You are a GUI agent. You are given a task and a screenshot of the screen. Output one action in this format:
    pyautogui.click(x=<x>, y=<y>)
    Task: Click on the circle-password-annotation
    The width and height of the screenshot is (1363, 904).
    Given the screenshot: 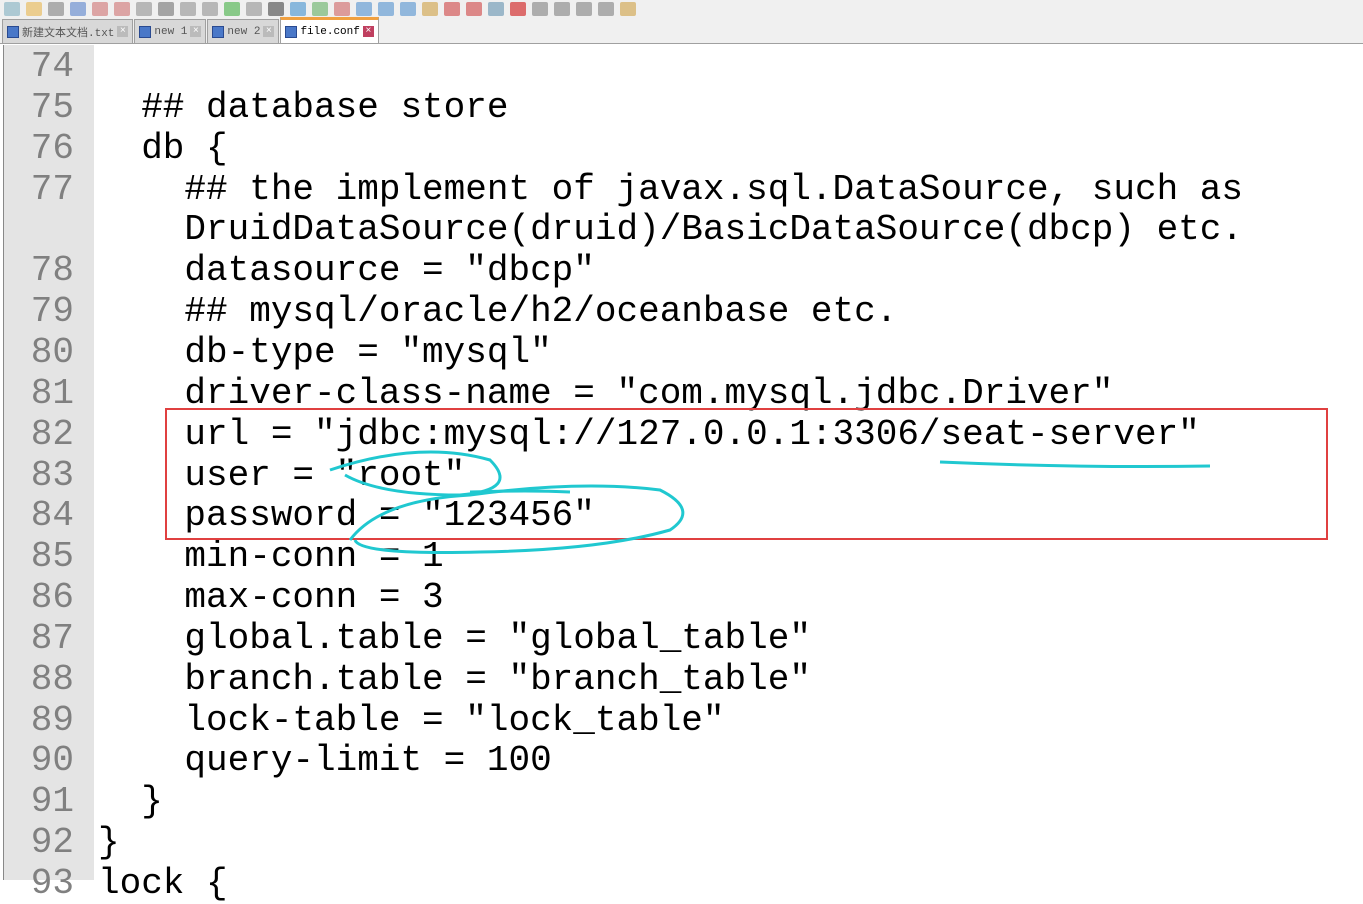 What is the action you would take?
    pyautogui.click(x=516, y=519)
    